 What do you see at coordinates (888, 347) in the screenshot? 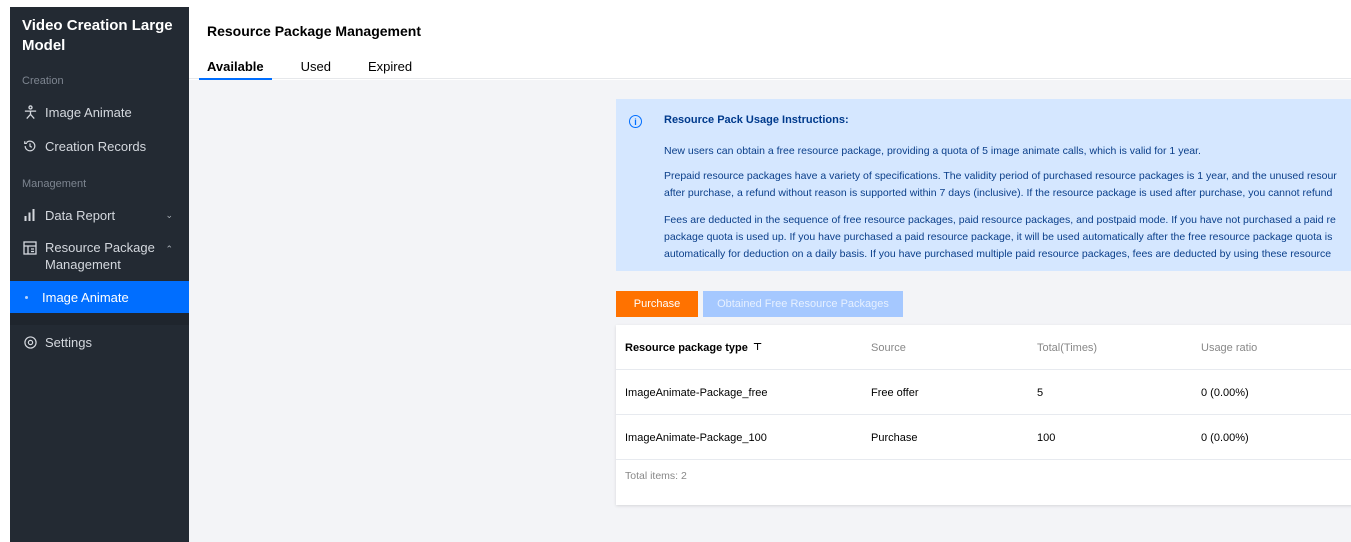
I see `column-header-source: Source` at bounding box center [888, 347].